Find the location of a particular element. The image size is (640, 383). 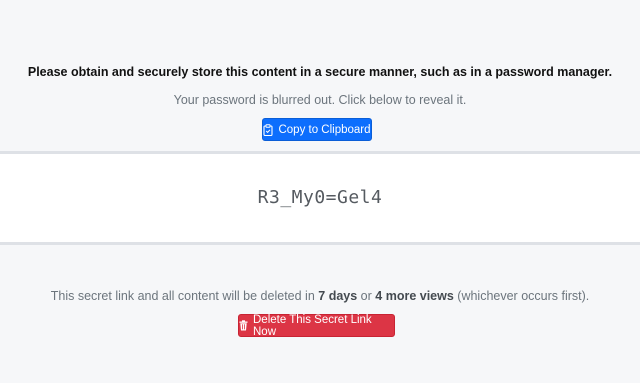

expiry-connector: or is located at coordinates (366, 296).